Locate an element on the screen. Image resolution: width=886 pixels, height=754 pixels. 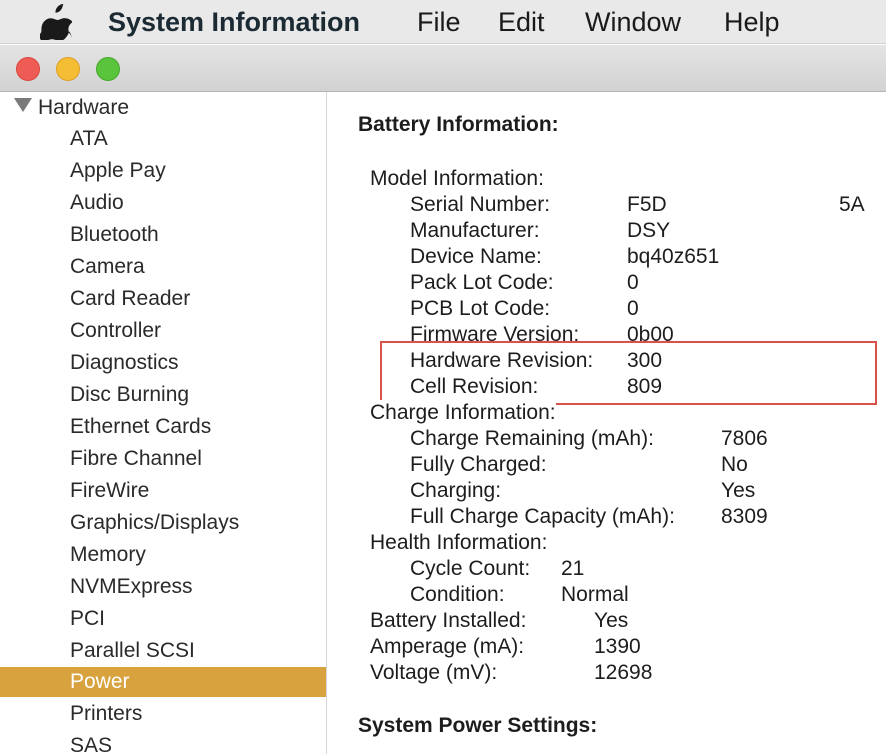
health-info-heading: Health Information: is located at coordinates (459, 542).